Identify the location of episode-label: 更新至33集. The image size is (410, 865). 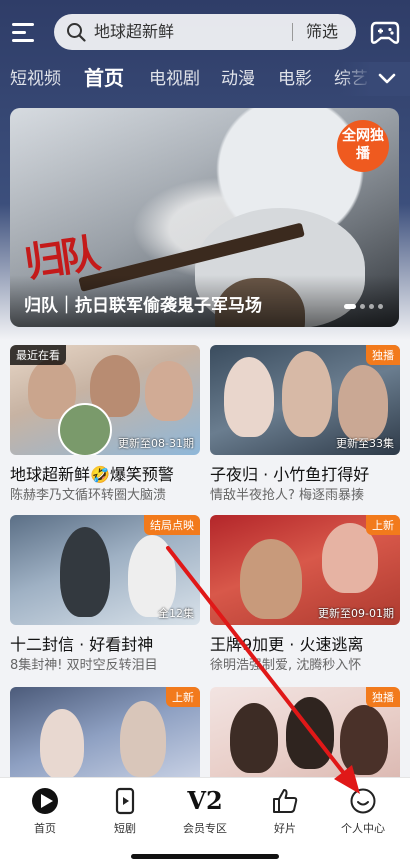
(365, 443).